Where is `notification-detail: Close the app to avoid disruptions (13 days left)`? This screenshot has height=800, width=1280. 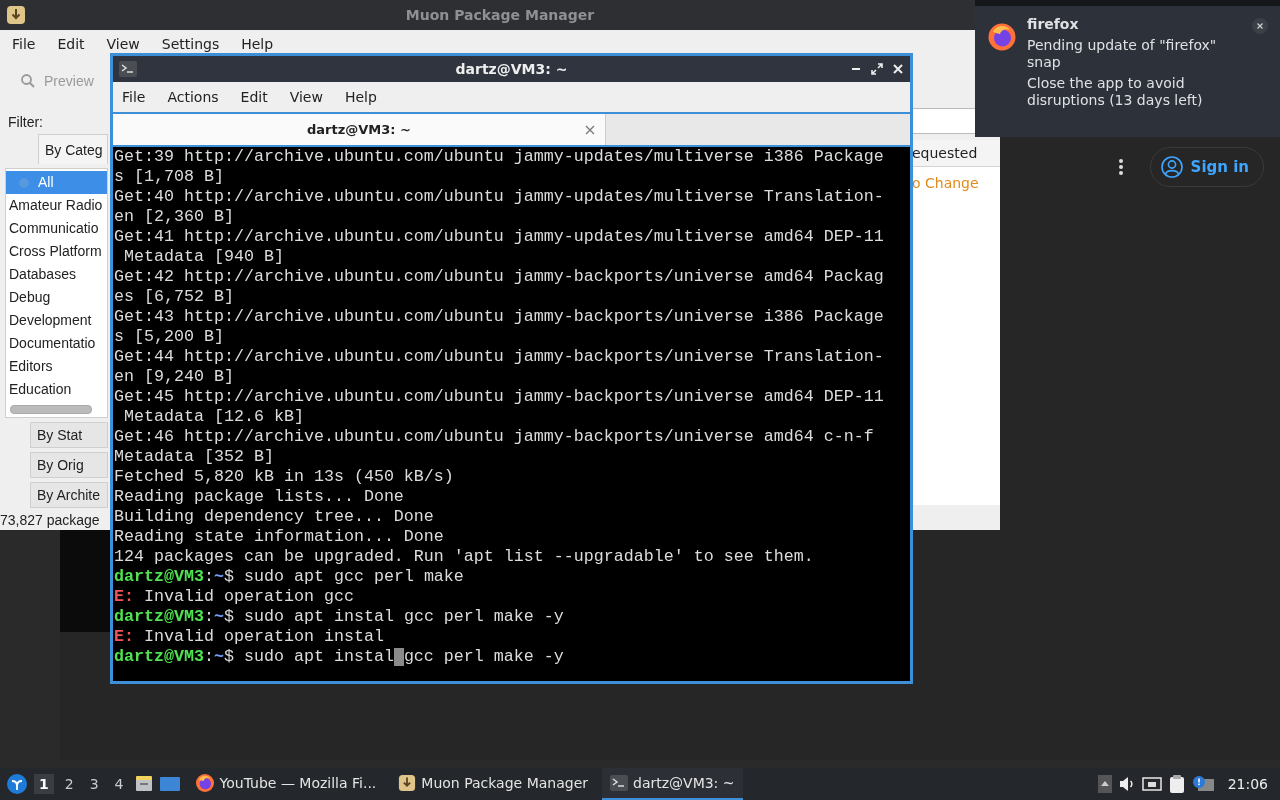
notification-detail: Close the app to avoid disruptions (13 days left) is located at coordinates (1115, 92).